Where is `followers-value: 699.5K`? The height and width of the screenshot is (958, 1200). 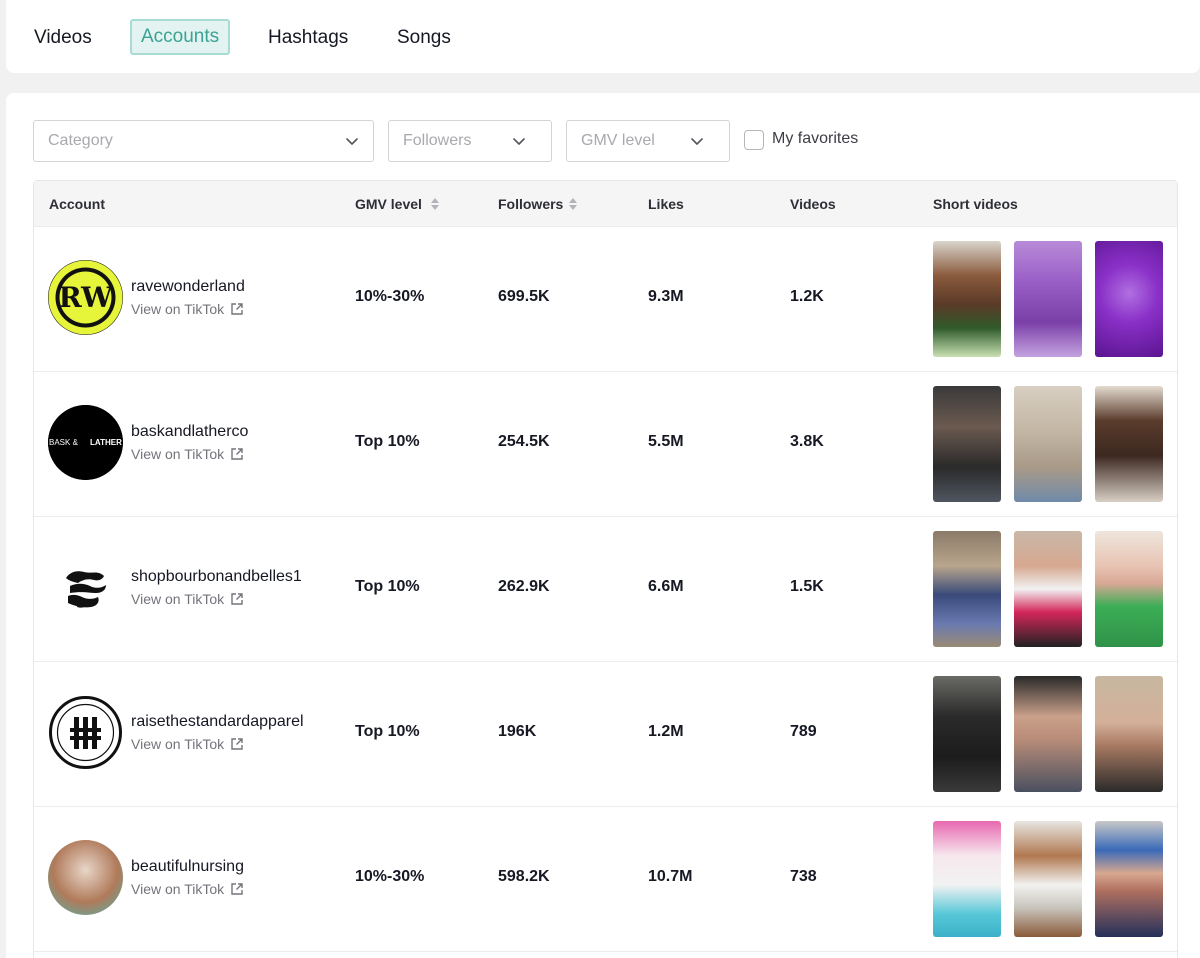
followers-value: 699.5K is located at coordinates (524, 296).